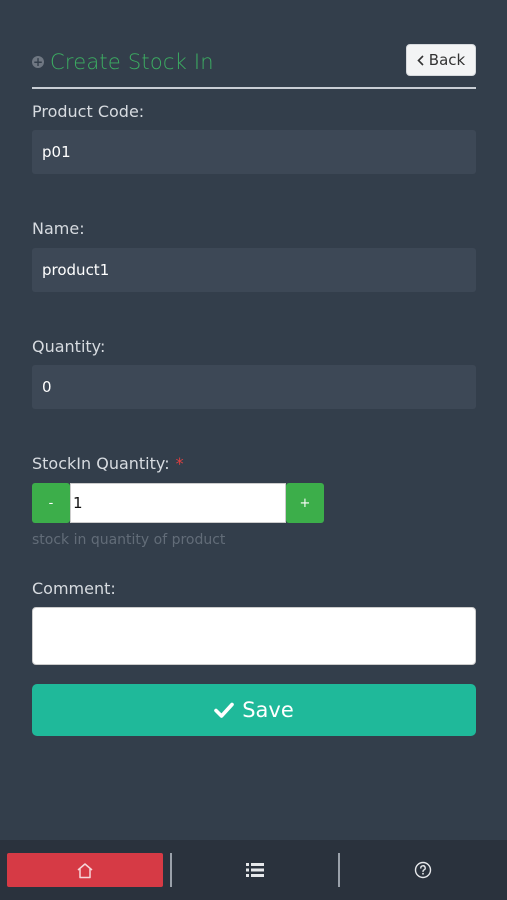  I want to click on stockin-quantity-label: StockIn Quantity: *, so click(108, 463).